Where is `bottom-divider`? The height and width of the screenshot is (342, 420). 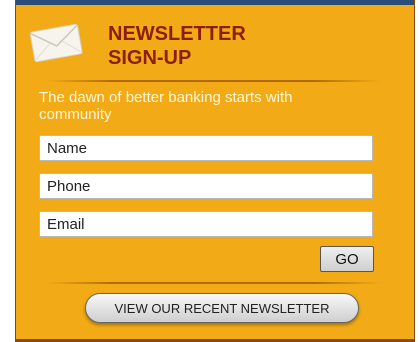 bottom-divider is located at coordinates (213, 283).